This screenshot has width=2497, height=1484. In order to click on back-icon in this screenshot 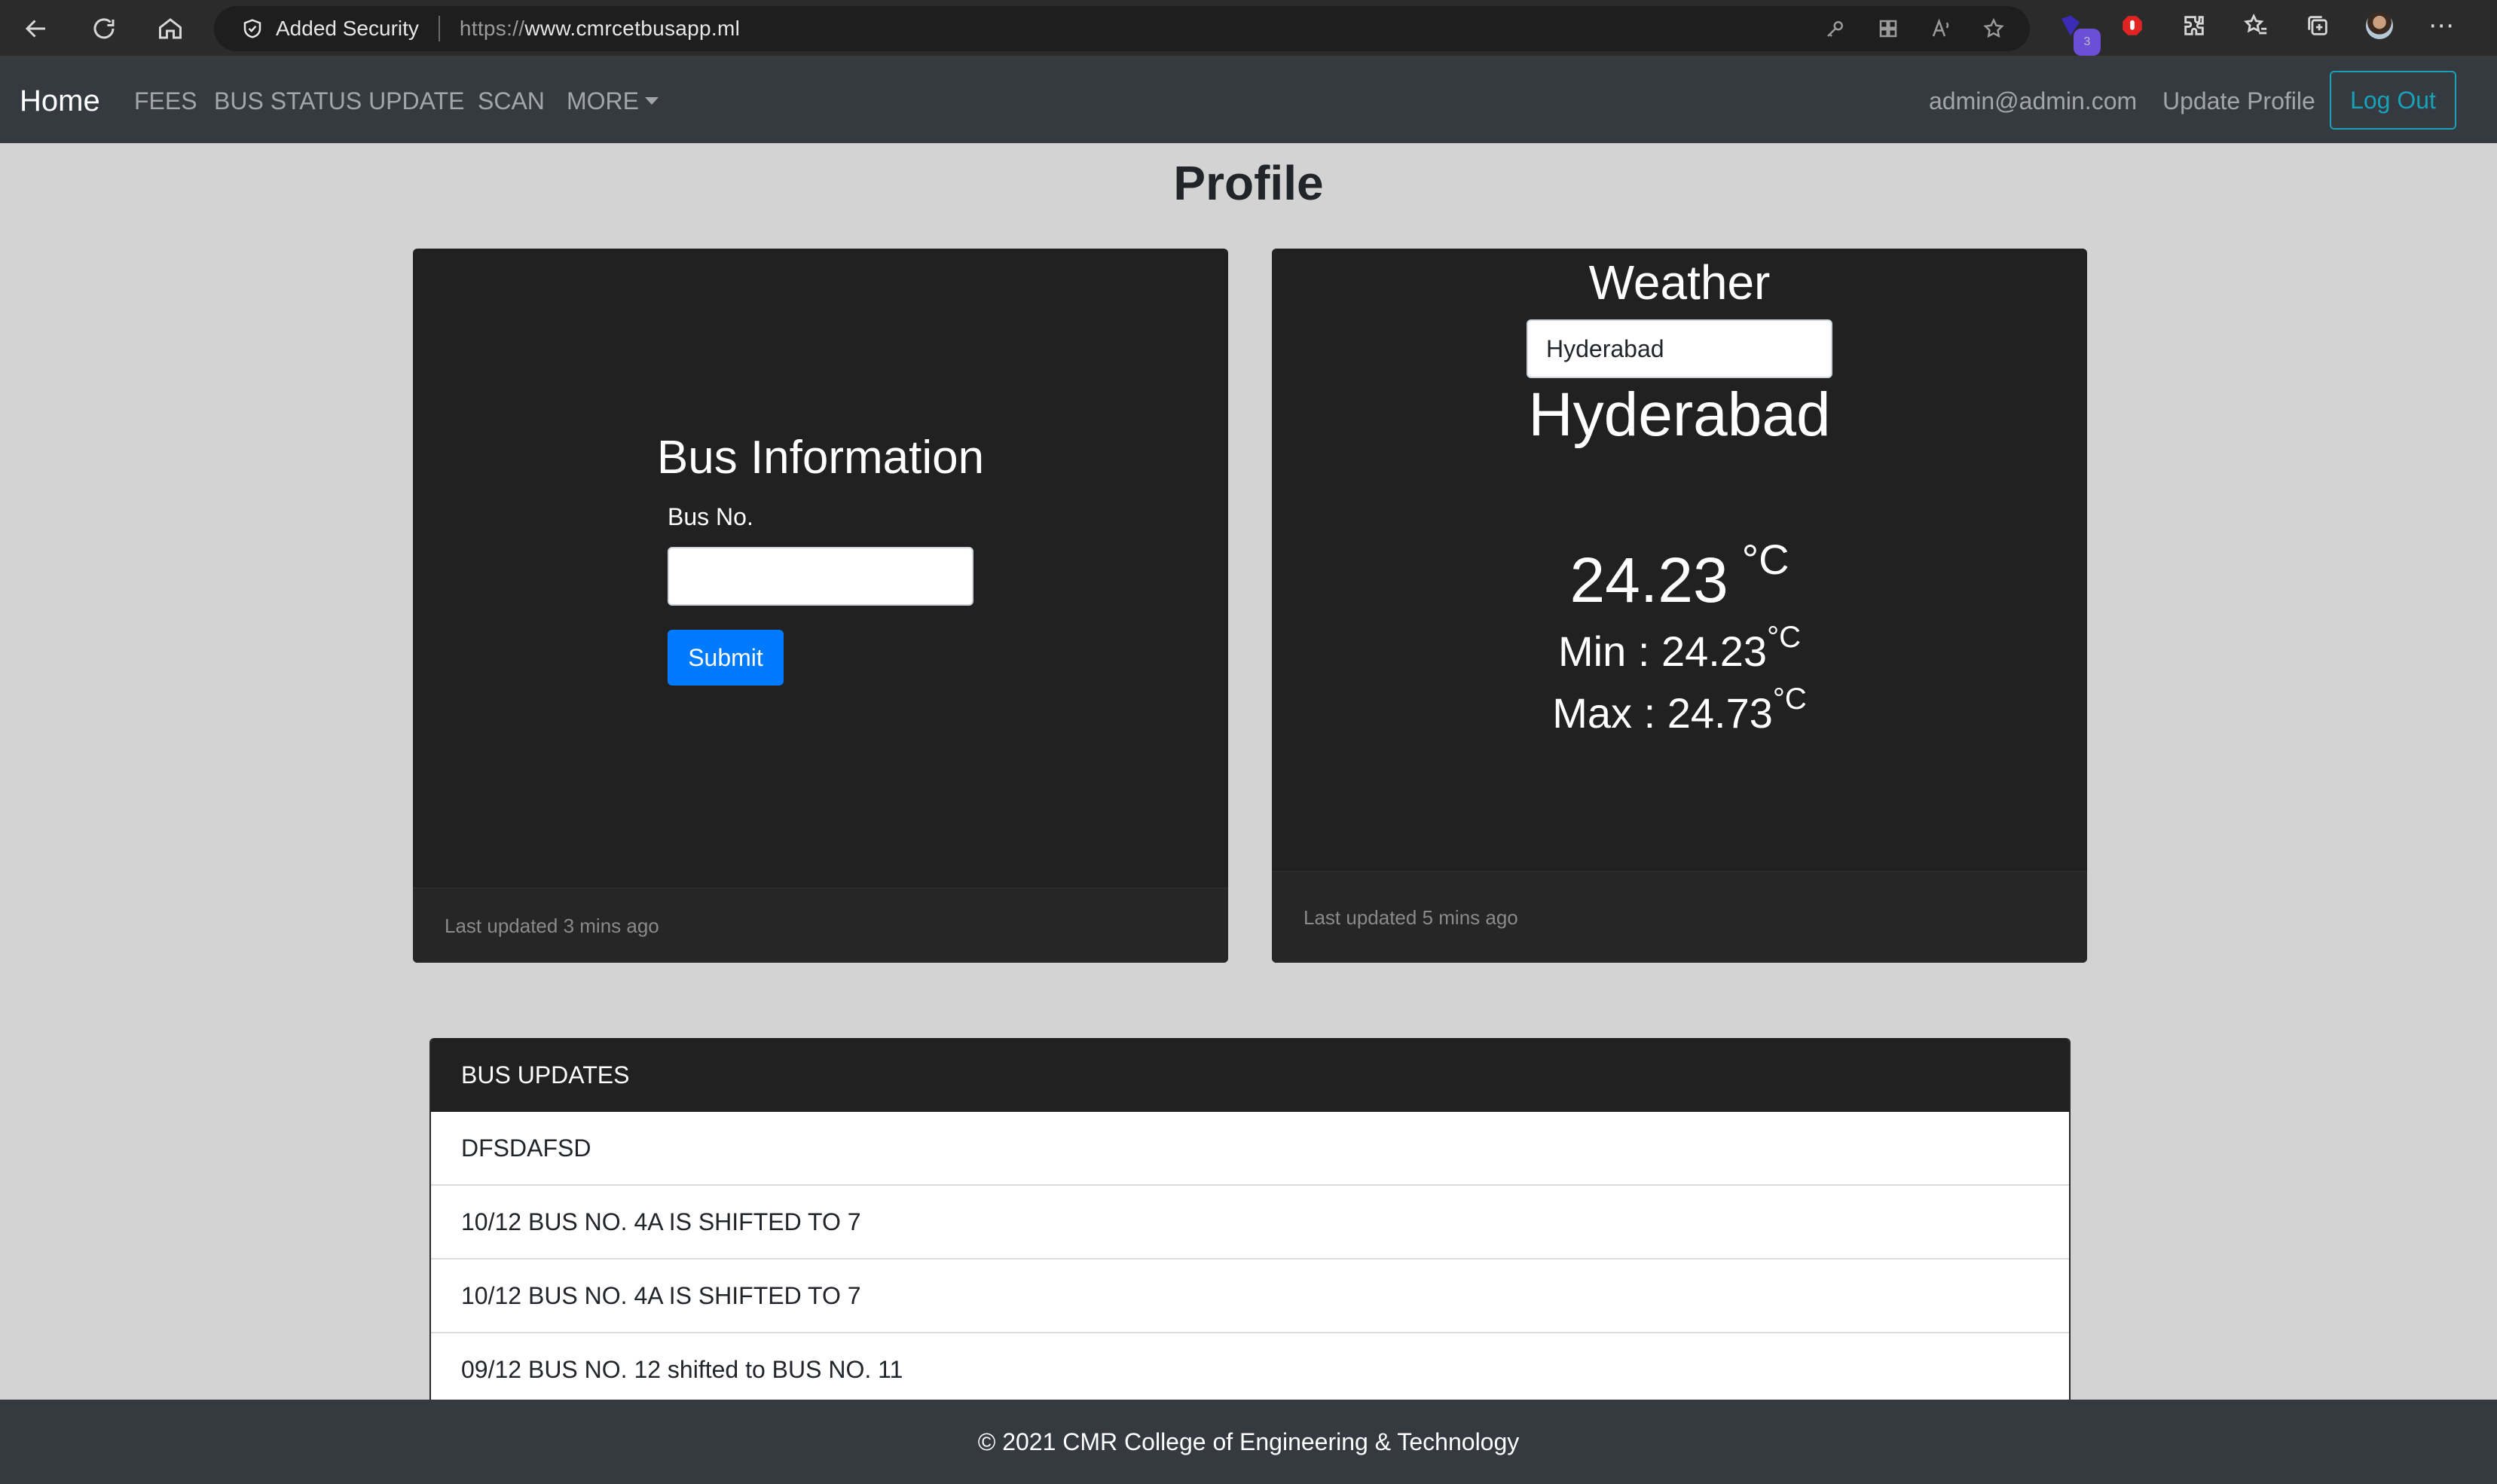, I will do `click(36, 29)`.